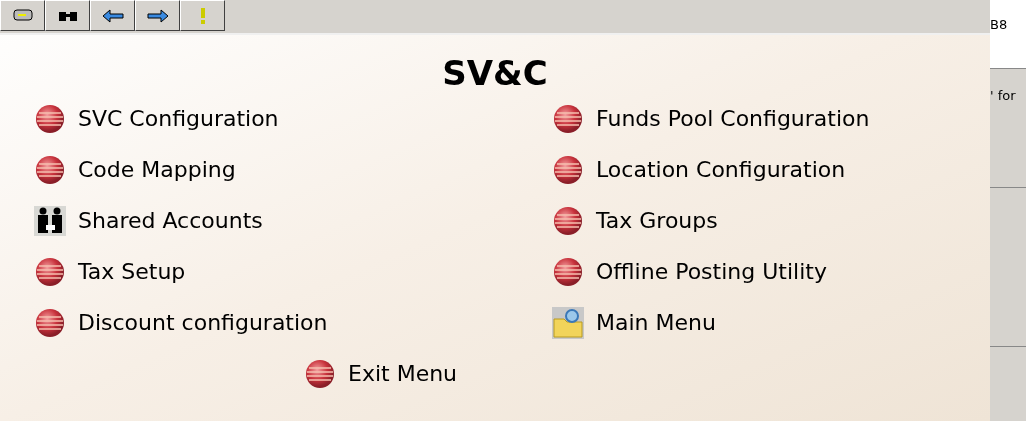 Image resolution: width=1026 pixels, height=421 pixels. I want to click on menu-link: Main Menu, so click(656, 322).